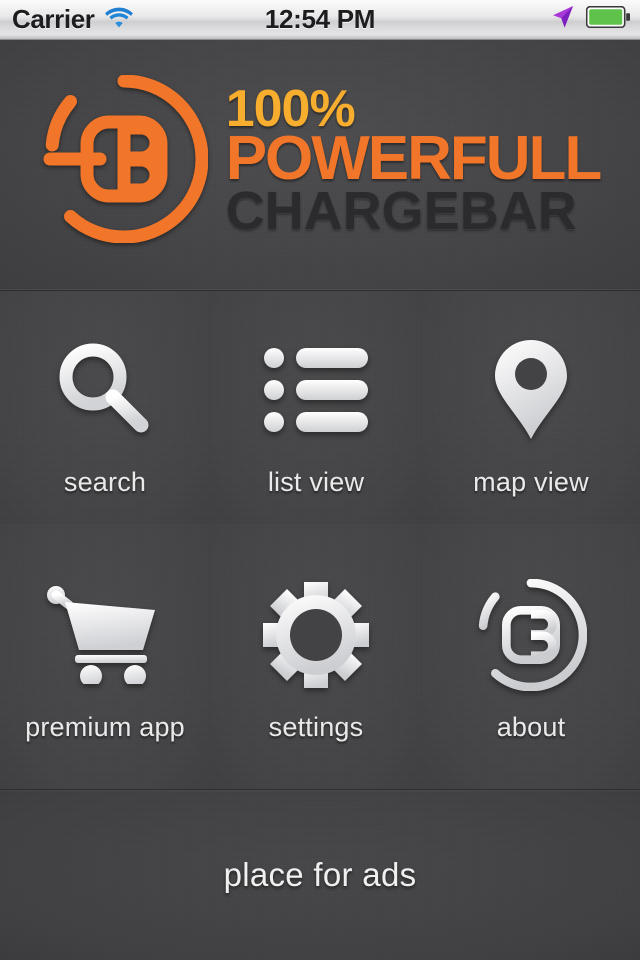 The width and height of the screenshot is (640, 960). What do you see at coordinates (316, 390) in the screenshot?
I see `list-view-icon` at bounding box center [316, 390].